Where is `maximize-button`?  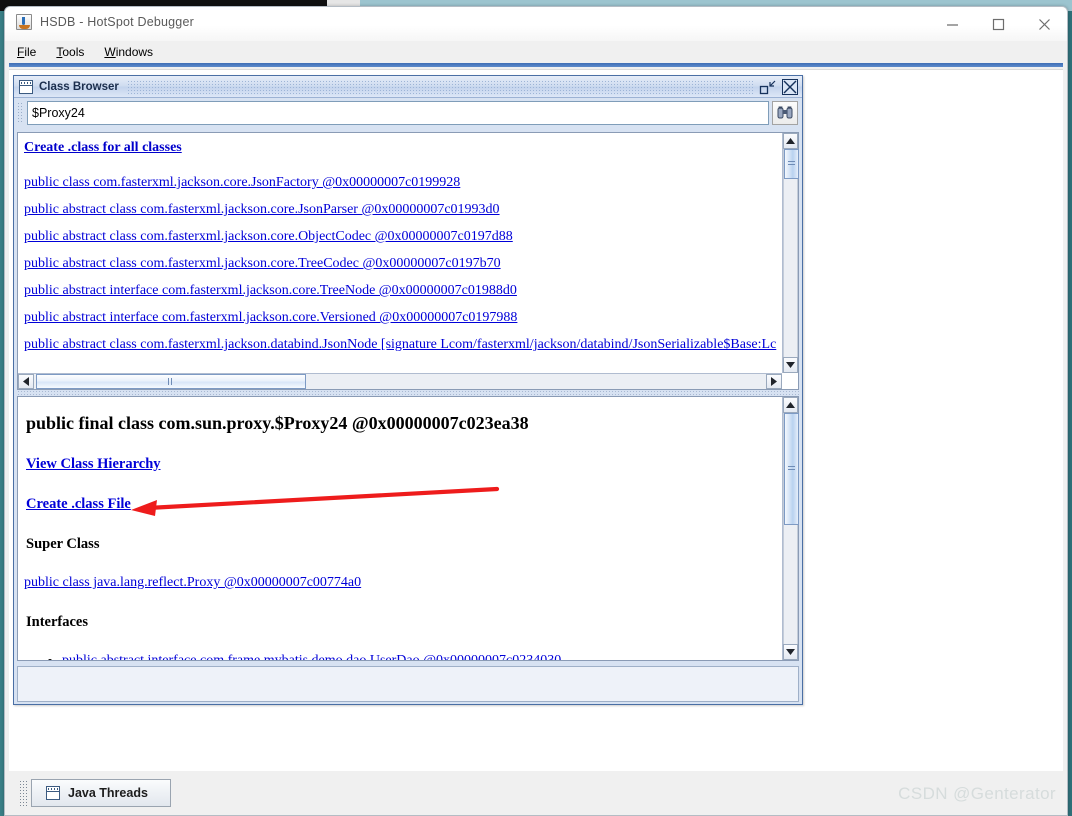 maximize-button is located at coordinates (998, 24).